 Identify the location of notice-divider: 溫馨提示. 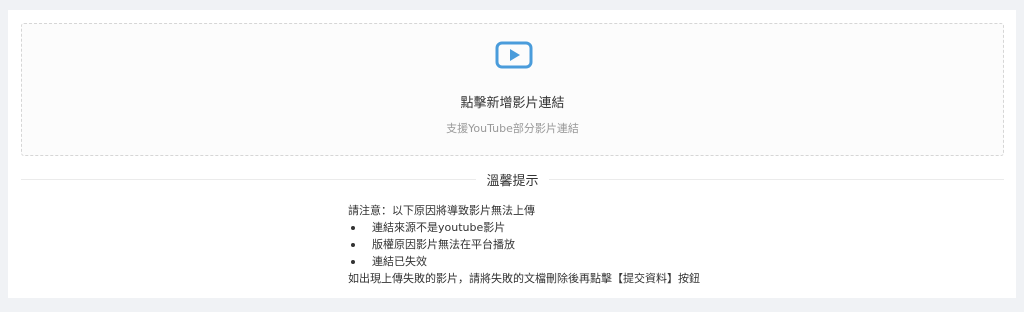
(512, 179).